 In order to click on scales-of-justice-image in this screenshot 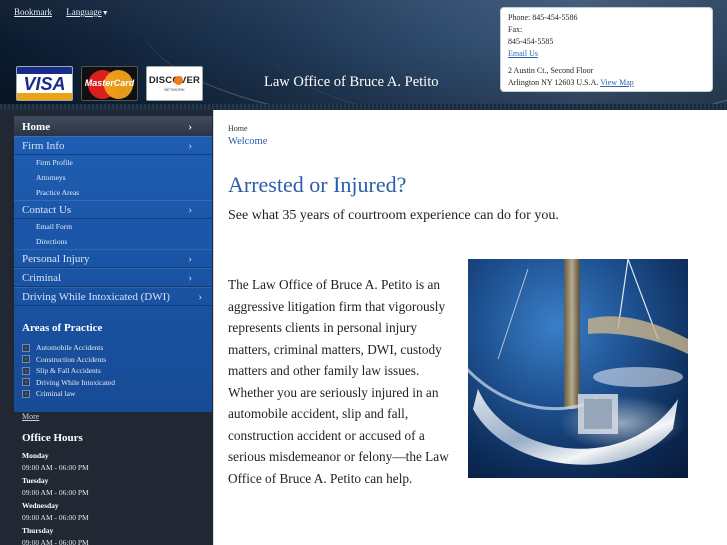, I will do `click(578, 368)`.